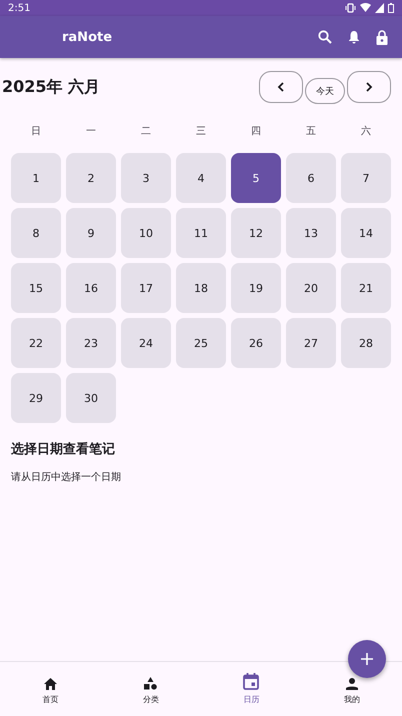  What do you see at coordinates (146, 233) in the screenshot?
I see `day-cell: 10` at bounding box center [146, 233].